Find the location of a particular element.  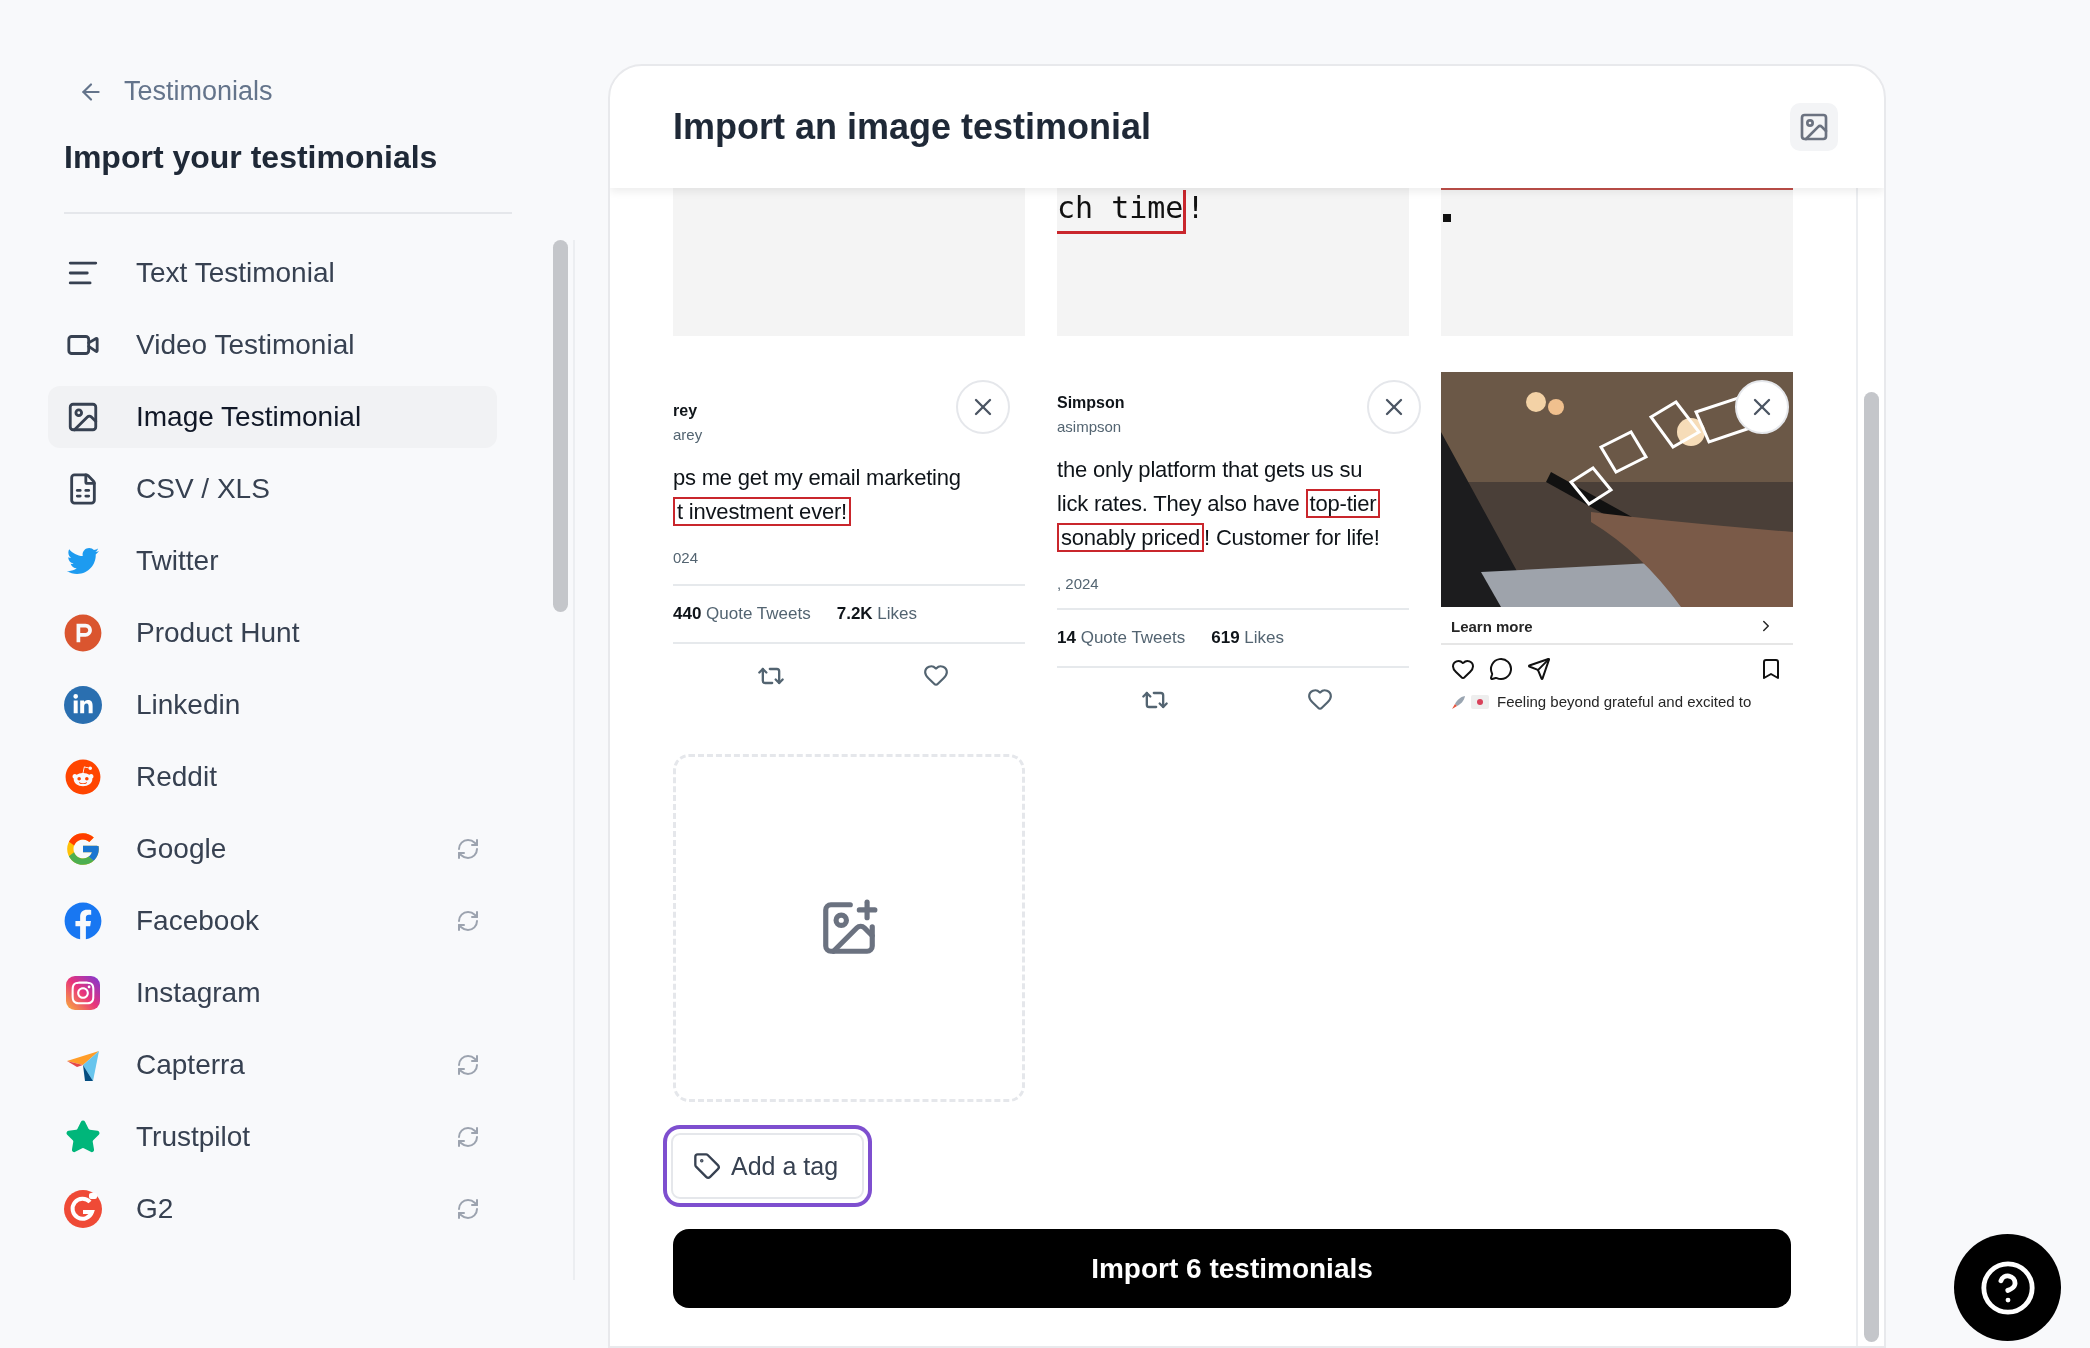

sidebar-item: Image Testimonial is located at coordinates (272, 417).